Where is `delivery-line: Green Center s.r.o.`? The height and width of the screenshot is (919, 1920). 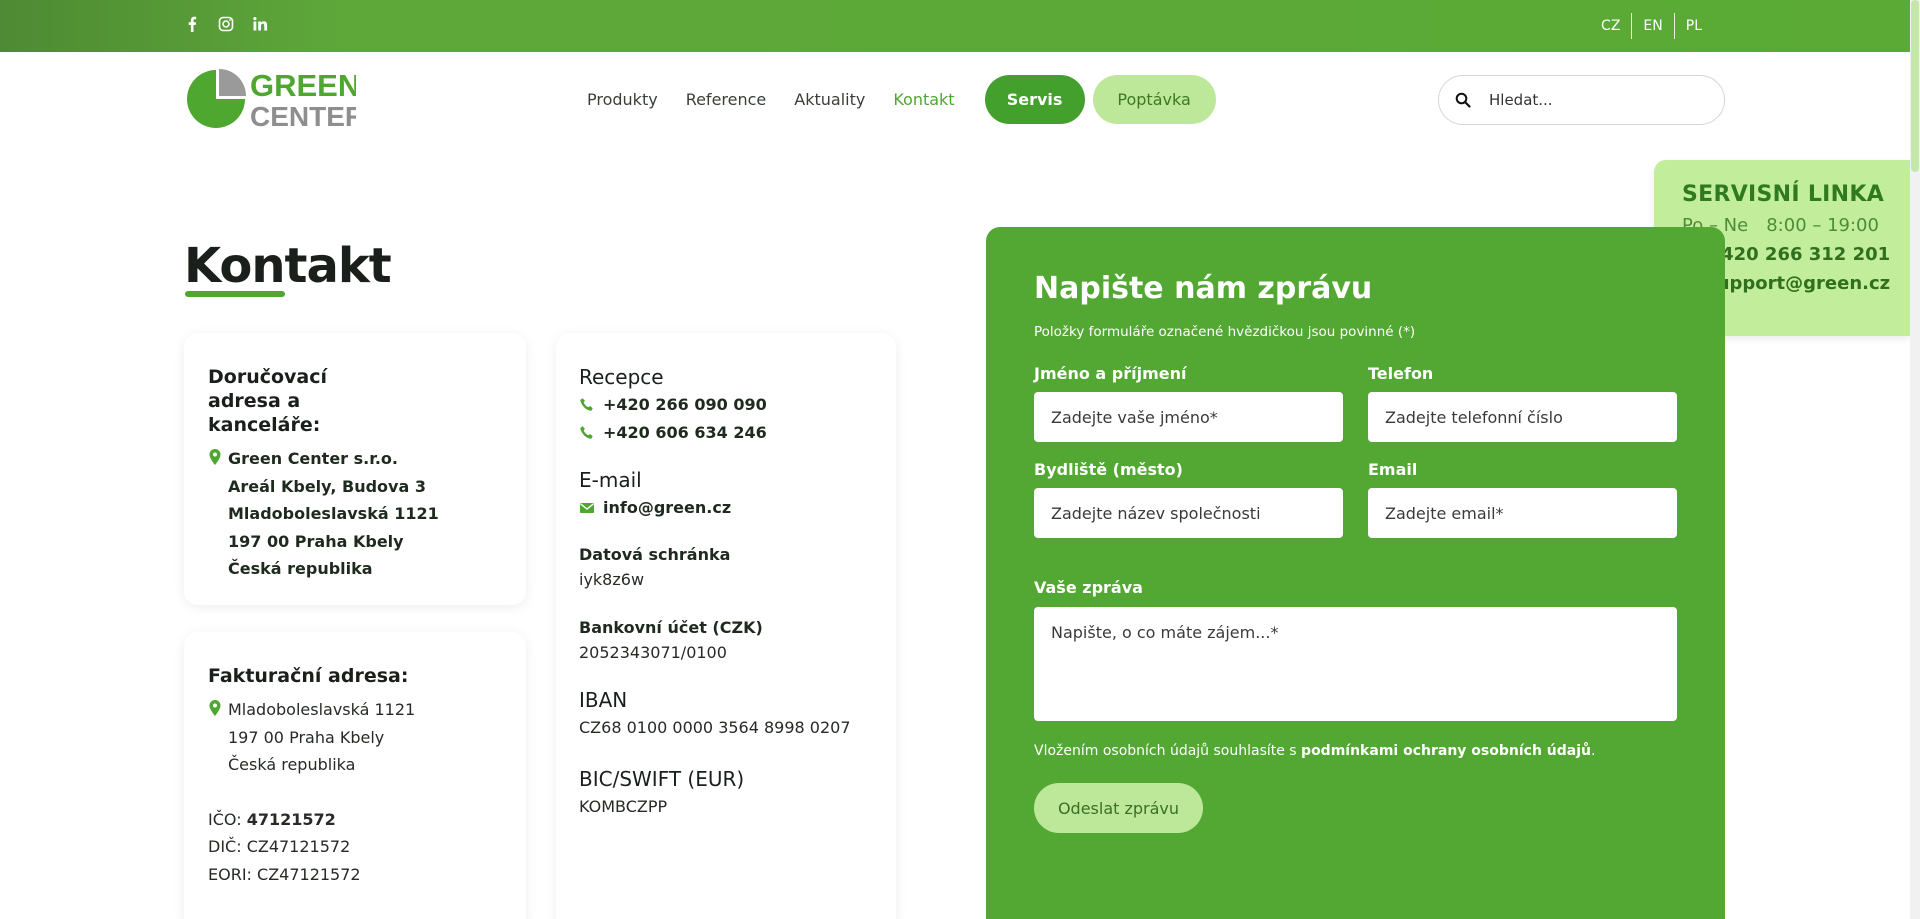
delivery-line: Green Center s.r.o. is located at coordinates (313, 458).